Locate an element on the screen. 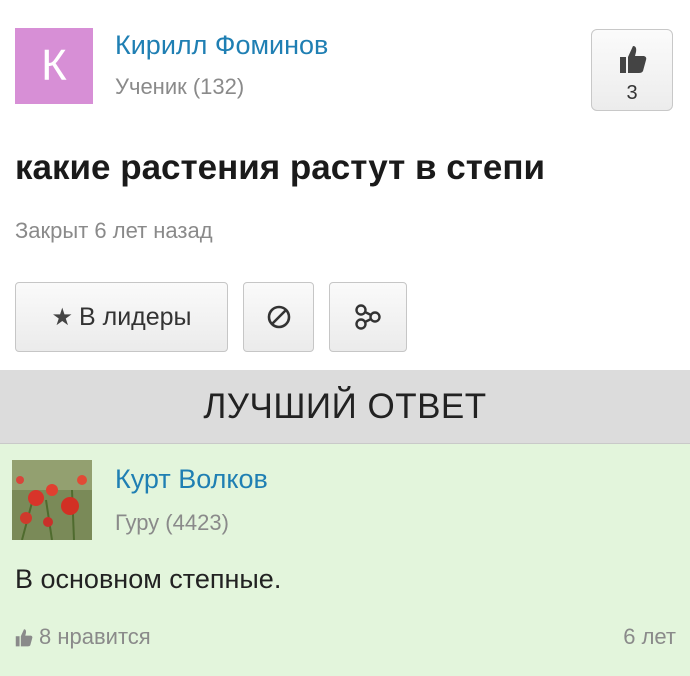  block-button is located at coordinates (278, 317).